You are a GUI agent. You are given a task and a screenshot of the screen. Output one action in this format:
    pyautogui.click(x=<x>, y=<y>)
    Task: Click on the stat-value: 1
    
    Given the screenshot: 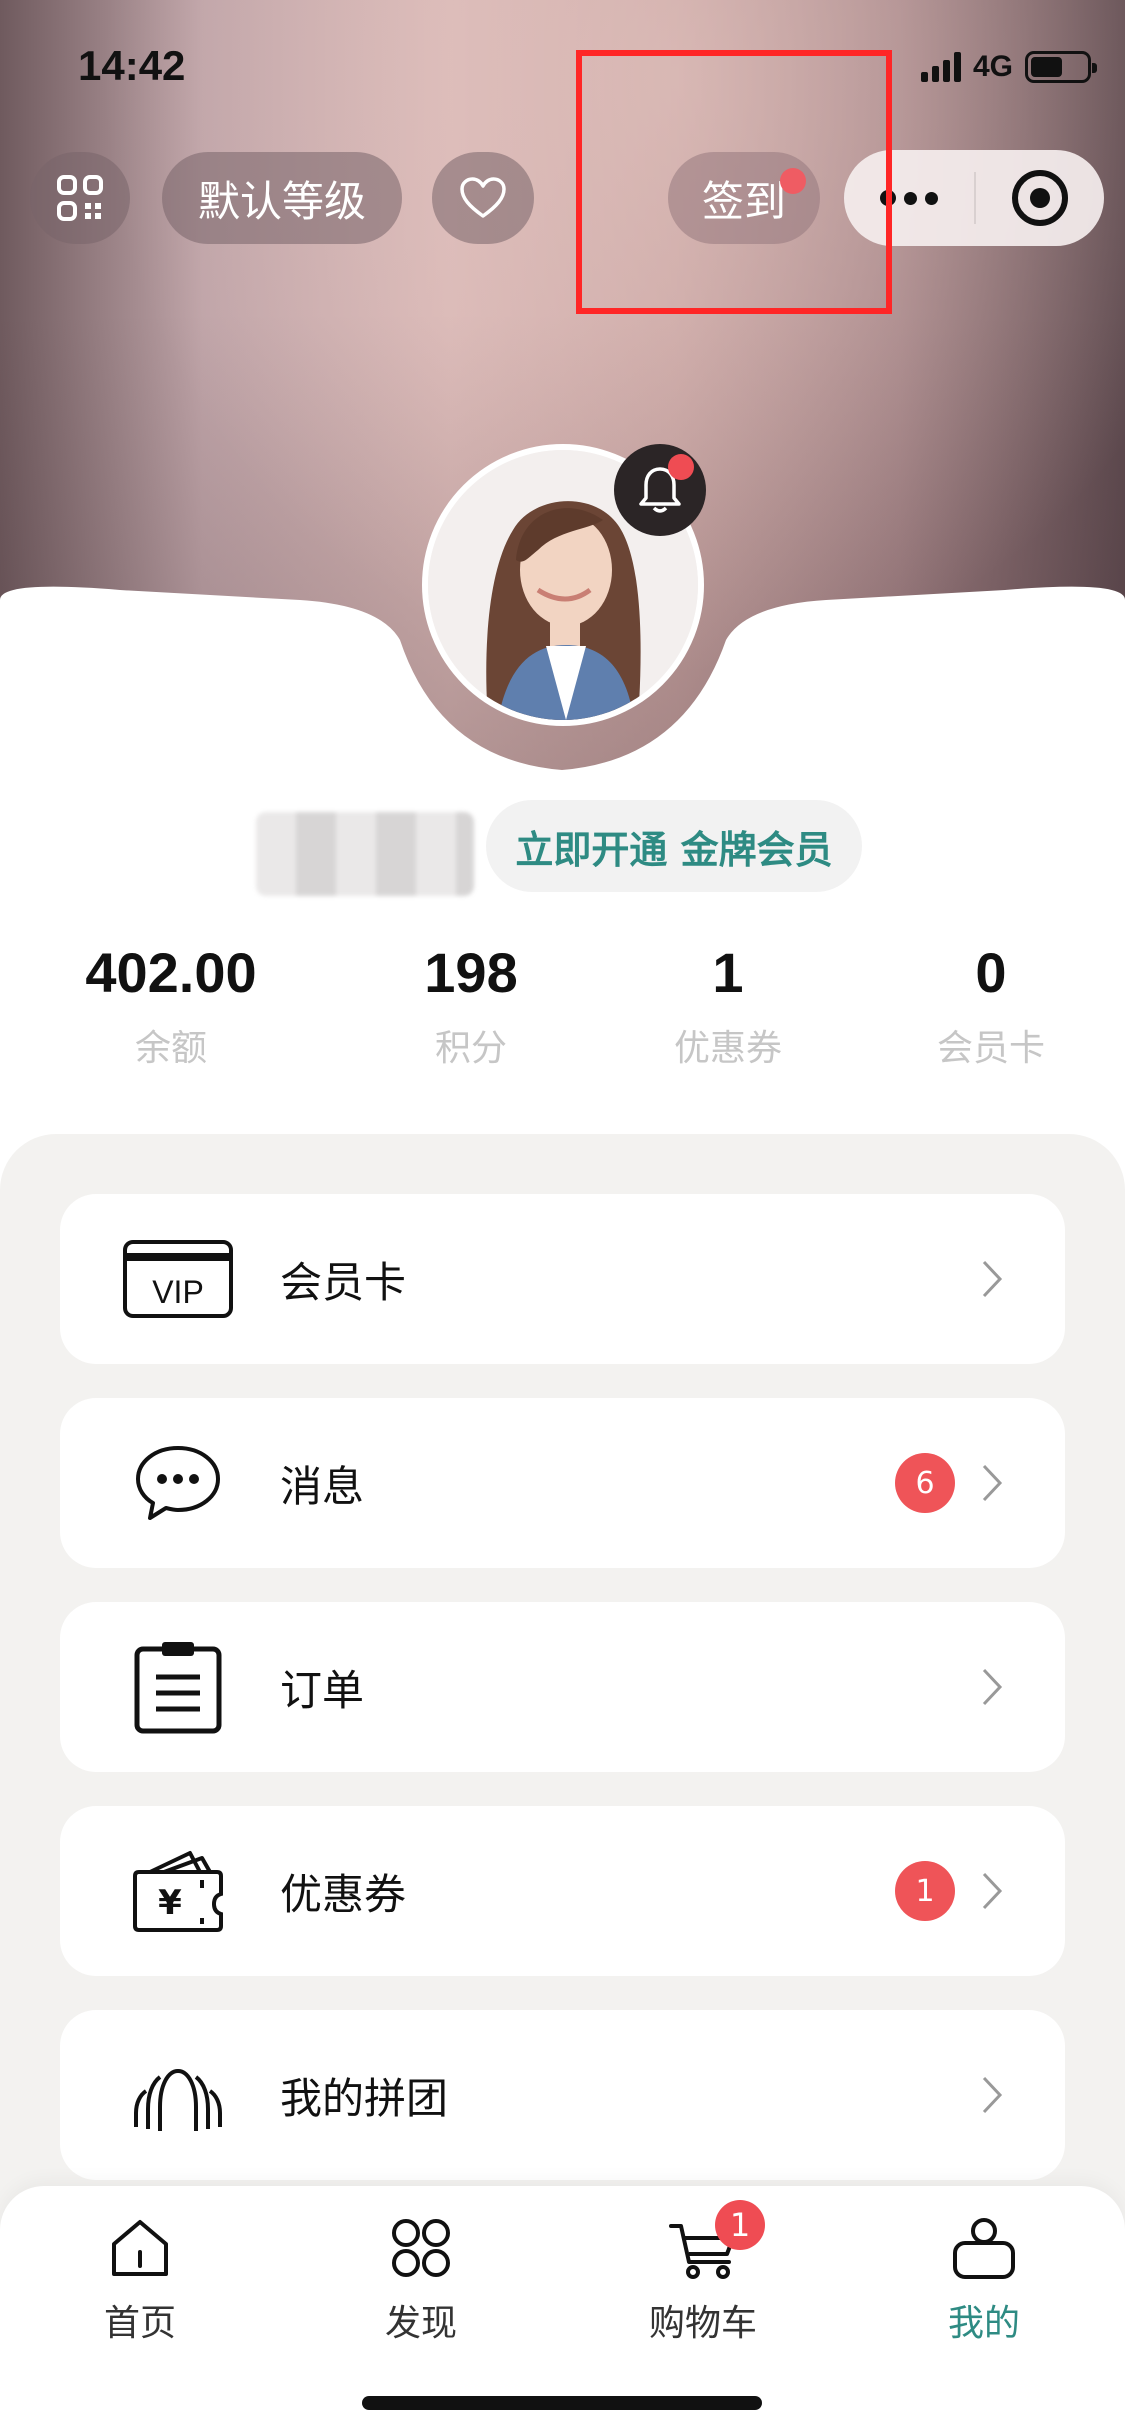 What is the action you would take?
    pyautogui.click(x=728, y=972)
    